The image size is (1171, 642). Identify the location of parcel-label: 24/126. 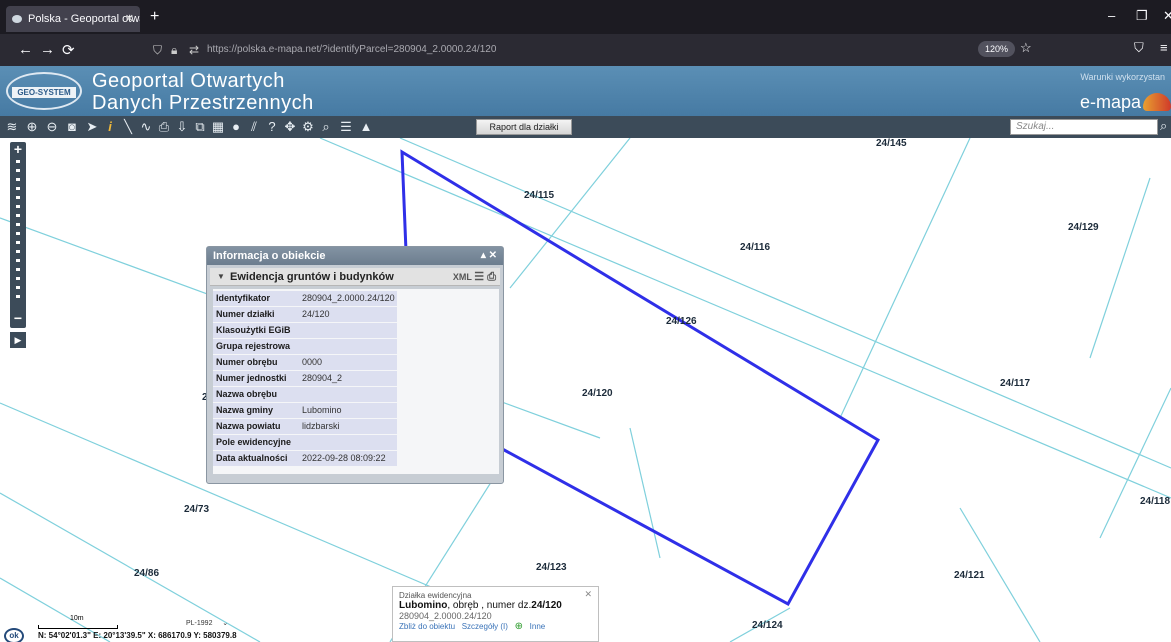
(681, 321).